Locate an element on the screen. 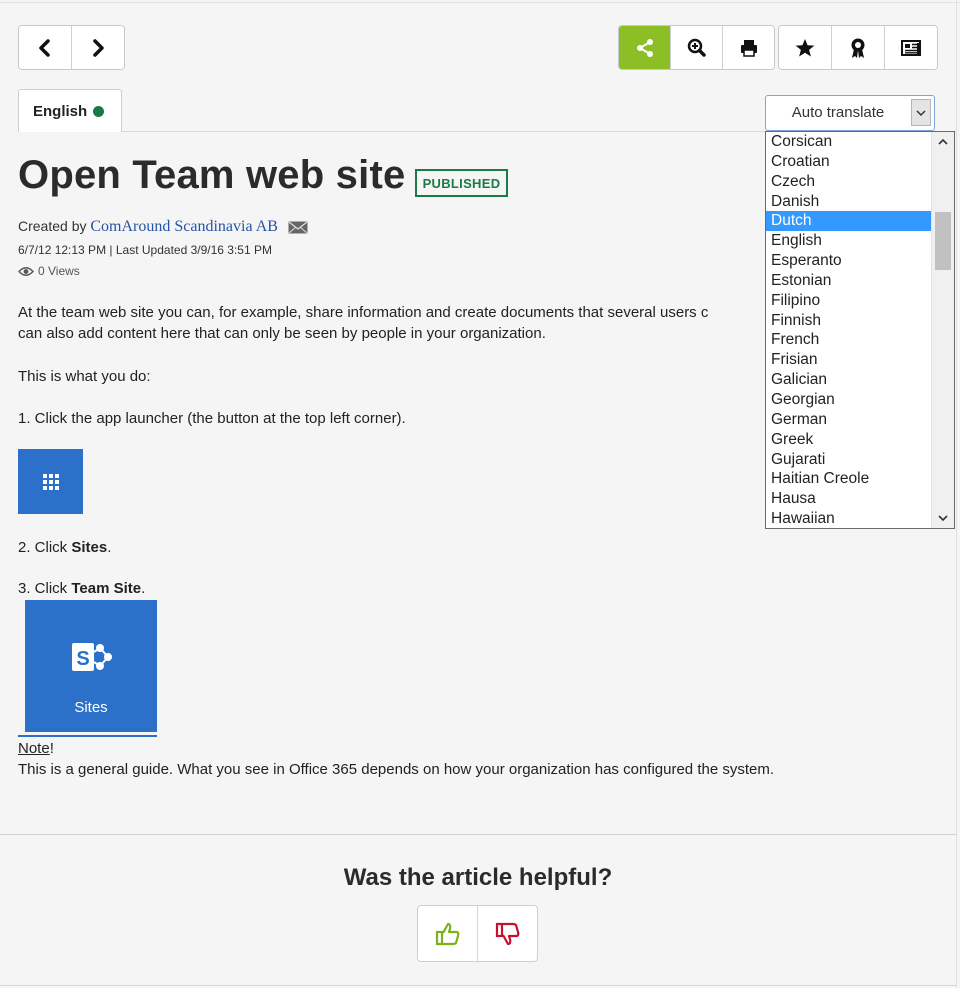 The width and height of the screenshot is (960, 988). chevron-up-icon is located at coordinates (943, 141).